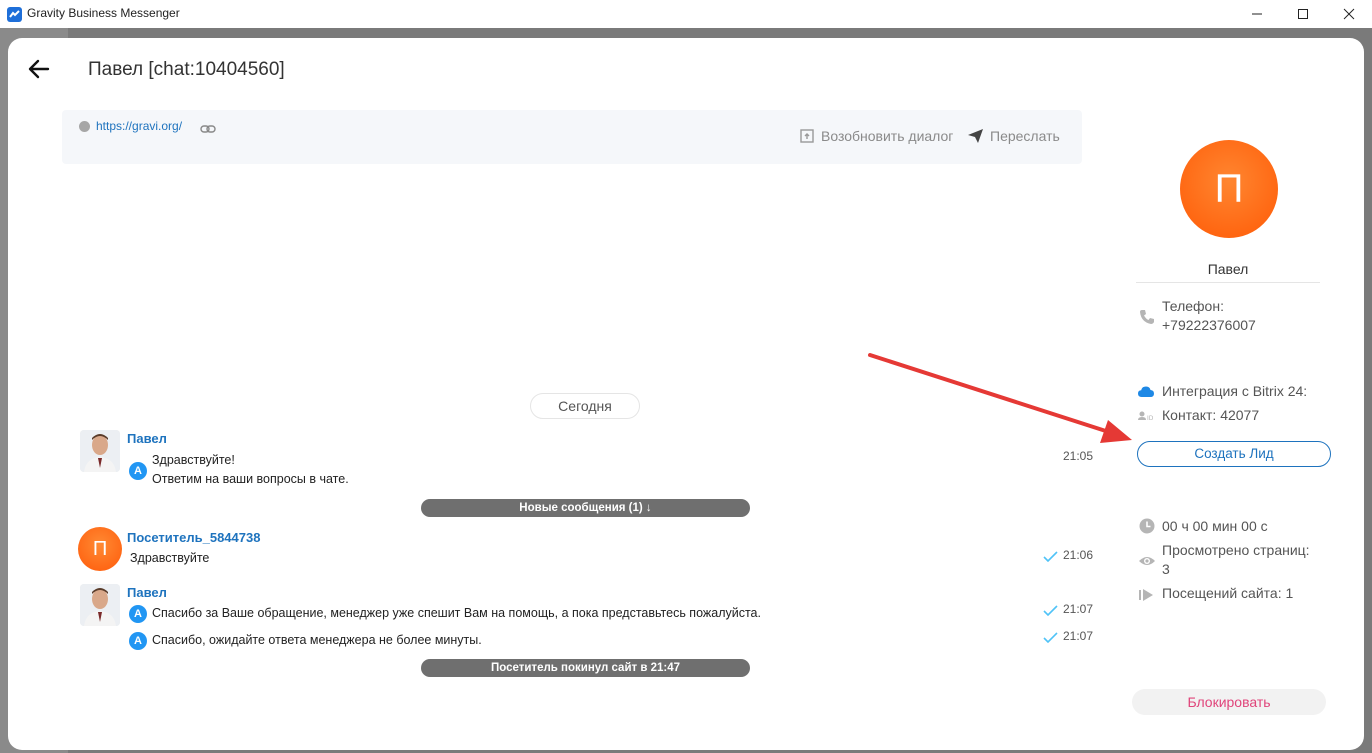 Image resolution: width=1372 pixels, height=753 pixels. I want to click on site-visits: Посещений сайта: 1, so click(1228, 593).